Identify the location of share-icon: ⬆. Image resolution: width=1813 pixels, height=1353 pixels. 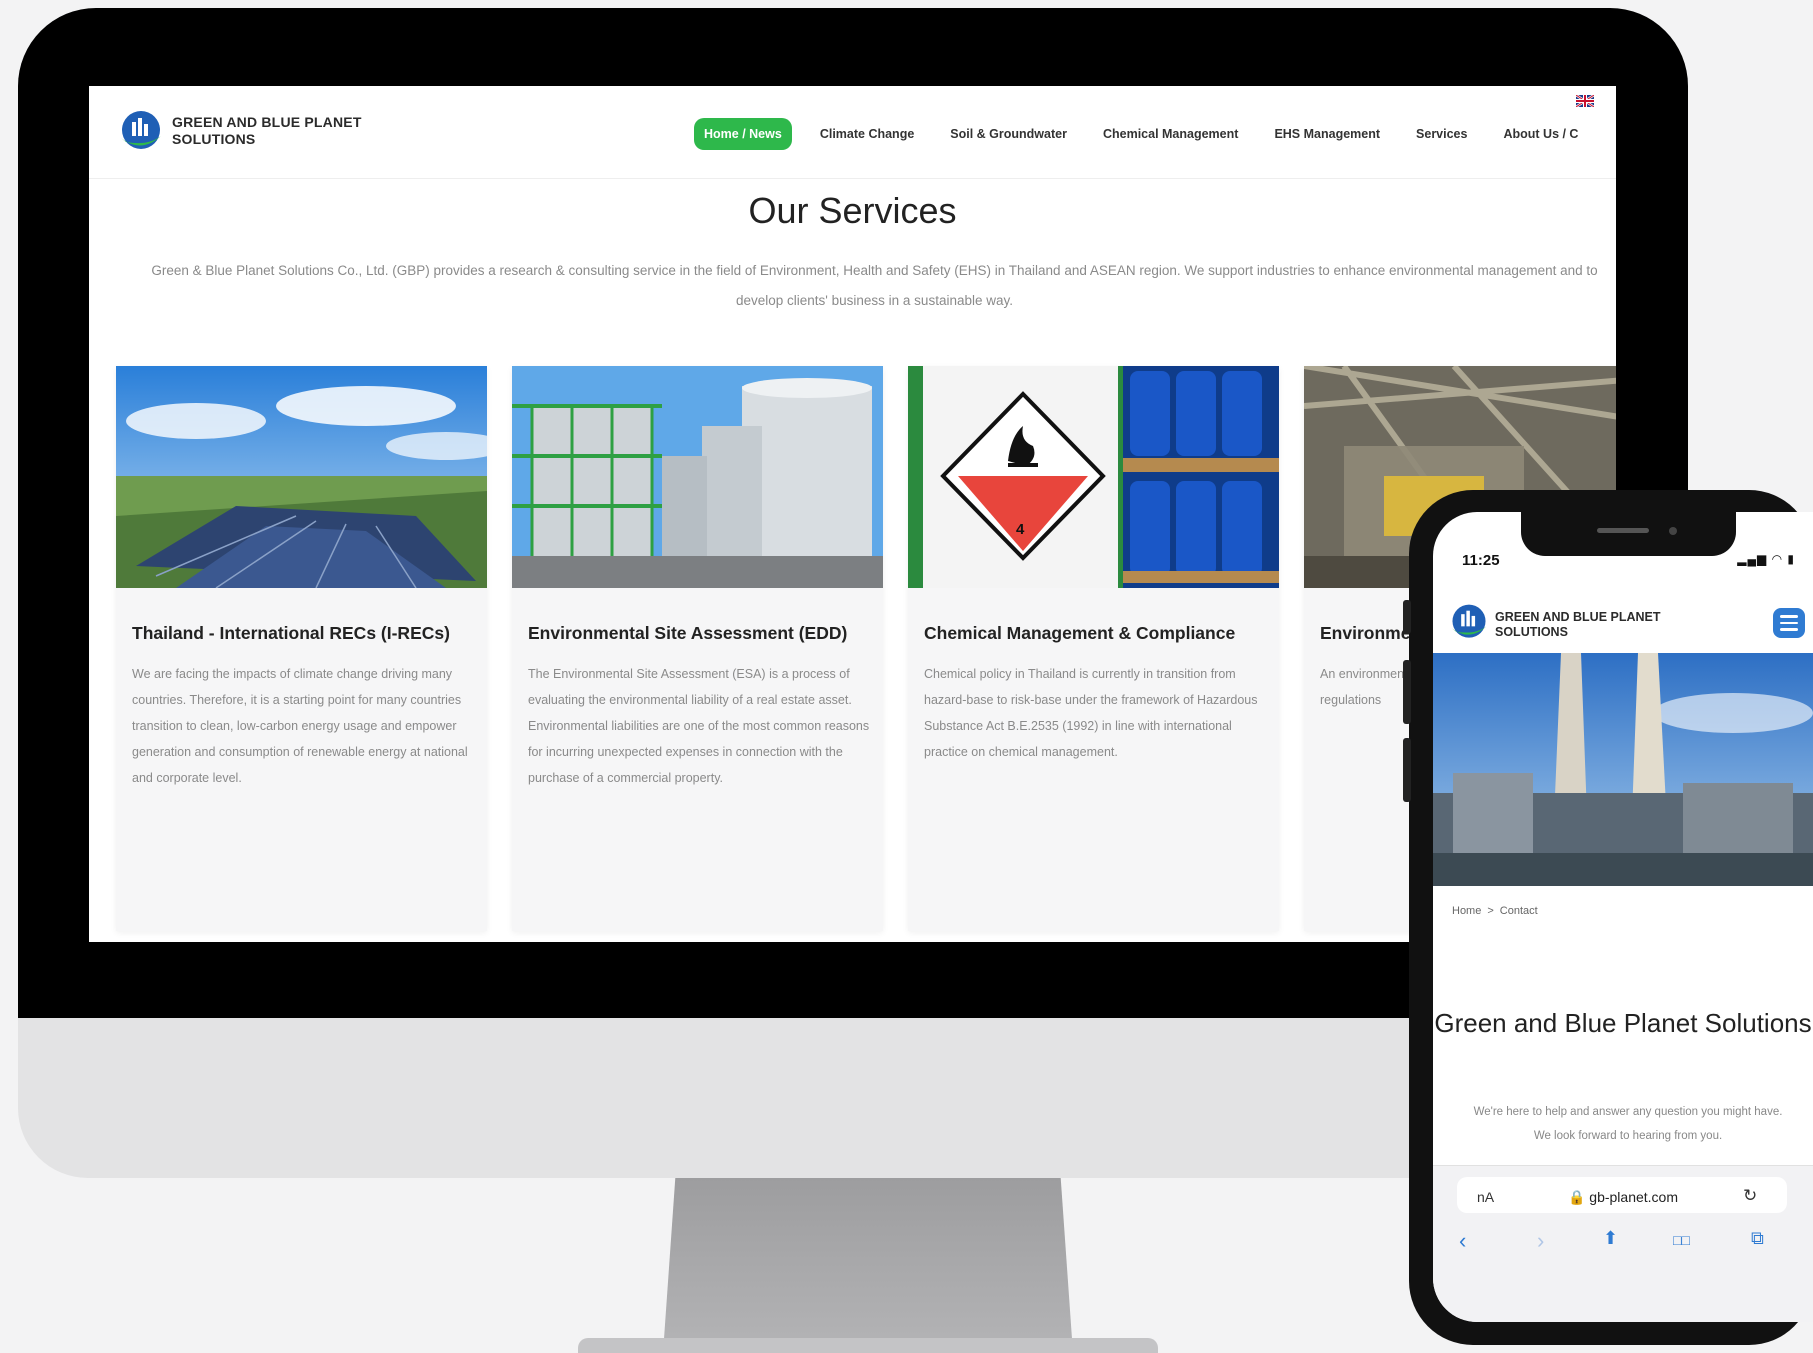
(1610, 1238).